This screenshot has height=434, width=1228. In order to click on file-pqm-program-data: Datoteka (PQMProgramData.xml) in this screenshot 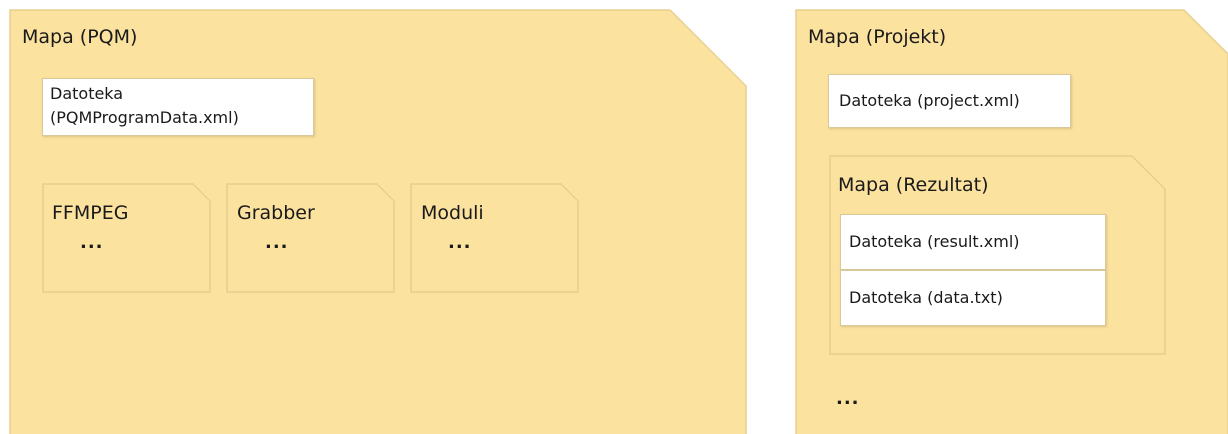, I will do `click(178, 107)`.